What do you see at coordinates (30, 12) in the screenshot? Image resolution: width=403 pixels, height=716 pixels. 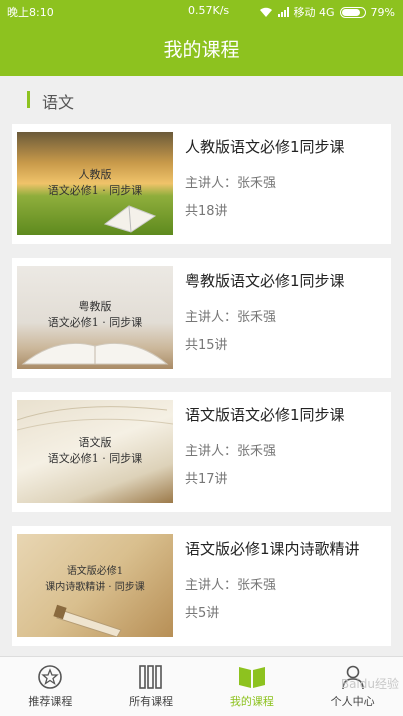 I see `status-time: 晚上8:10` at bounding box center [30, 12].